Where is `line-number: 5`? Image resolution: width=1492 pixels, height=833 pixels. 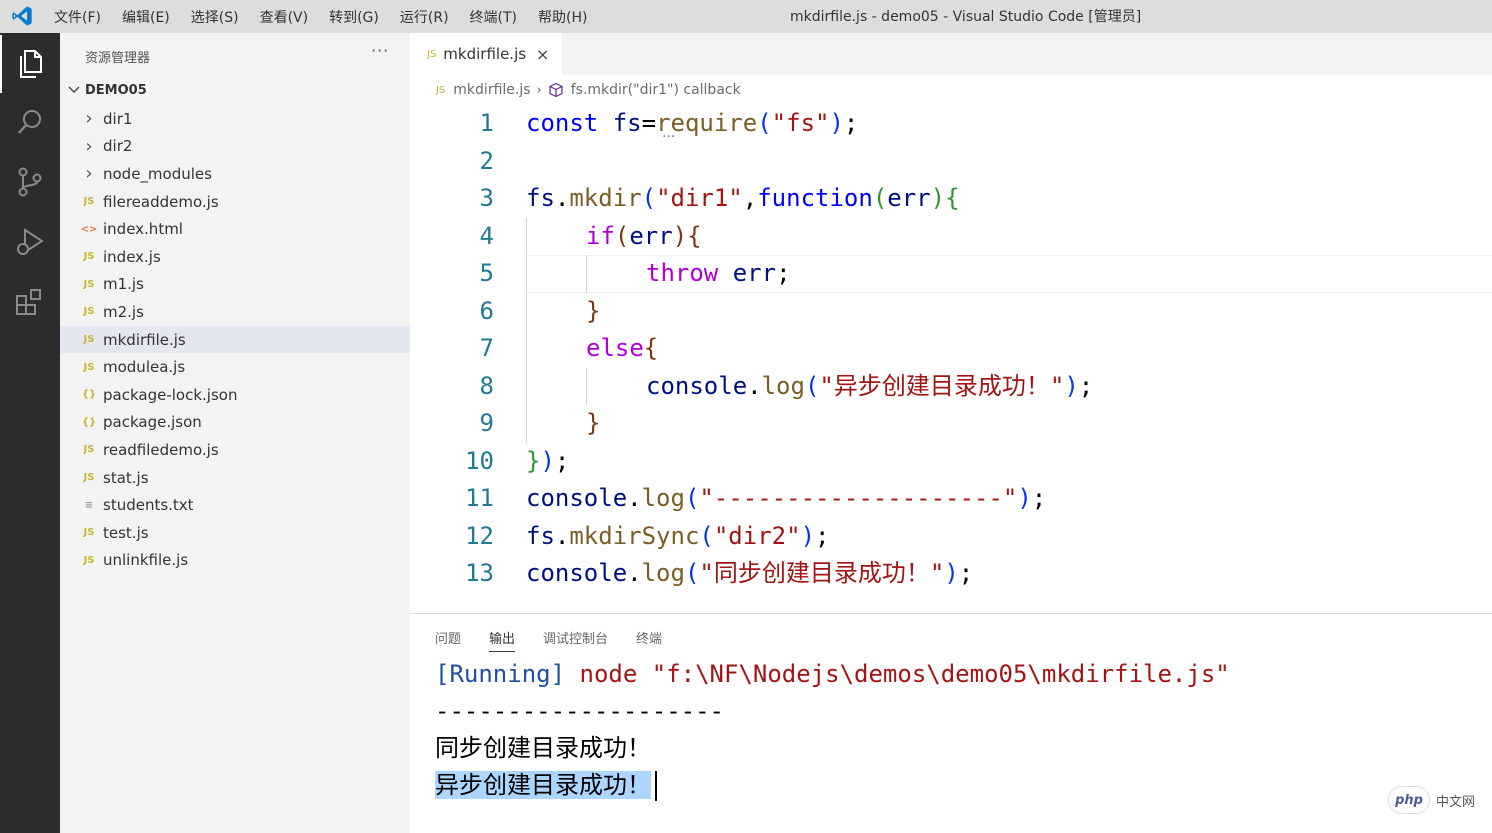 line-number: 5 is located at coordinates (486, 273).